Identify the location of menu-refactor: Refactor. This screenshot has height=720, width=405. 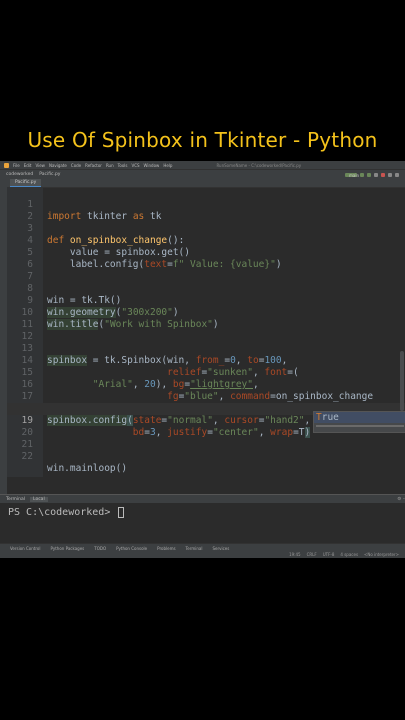
(93, 165).